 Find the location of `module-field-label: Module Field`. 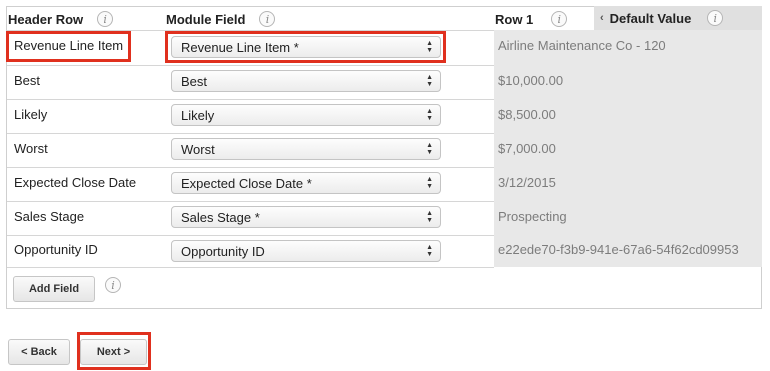

module-field-label: Module Field is located at coordinates (206, 19).